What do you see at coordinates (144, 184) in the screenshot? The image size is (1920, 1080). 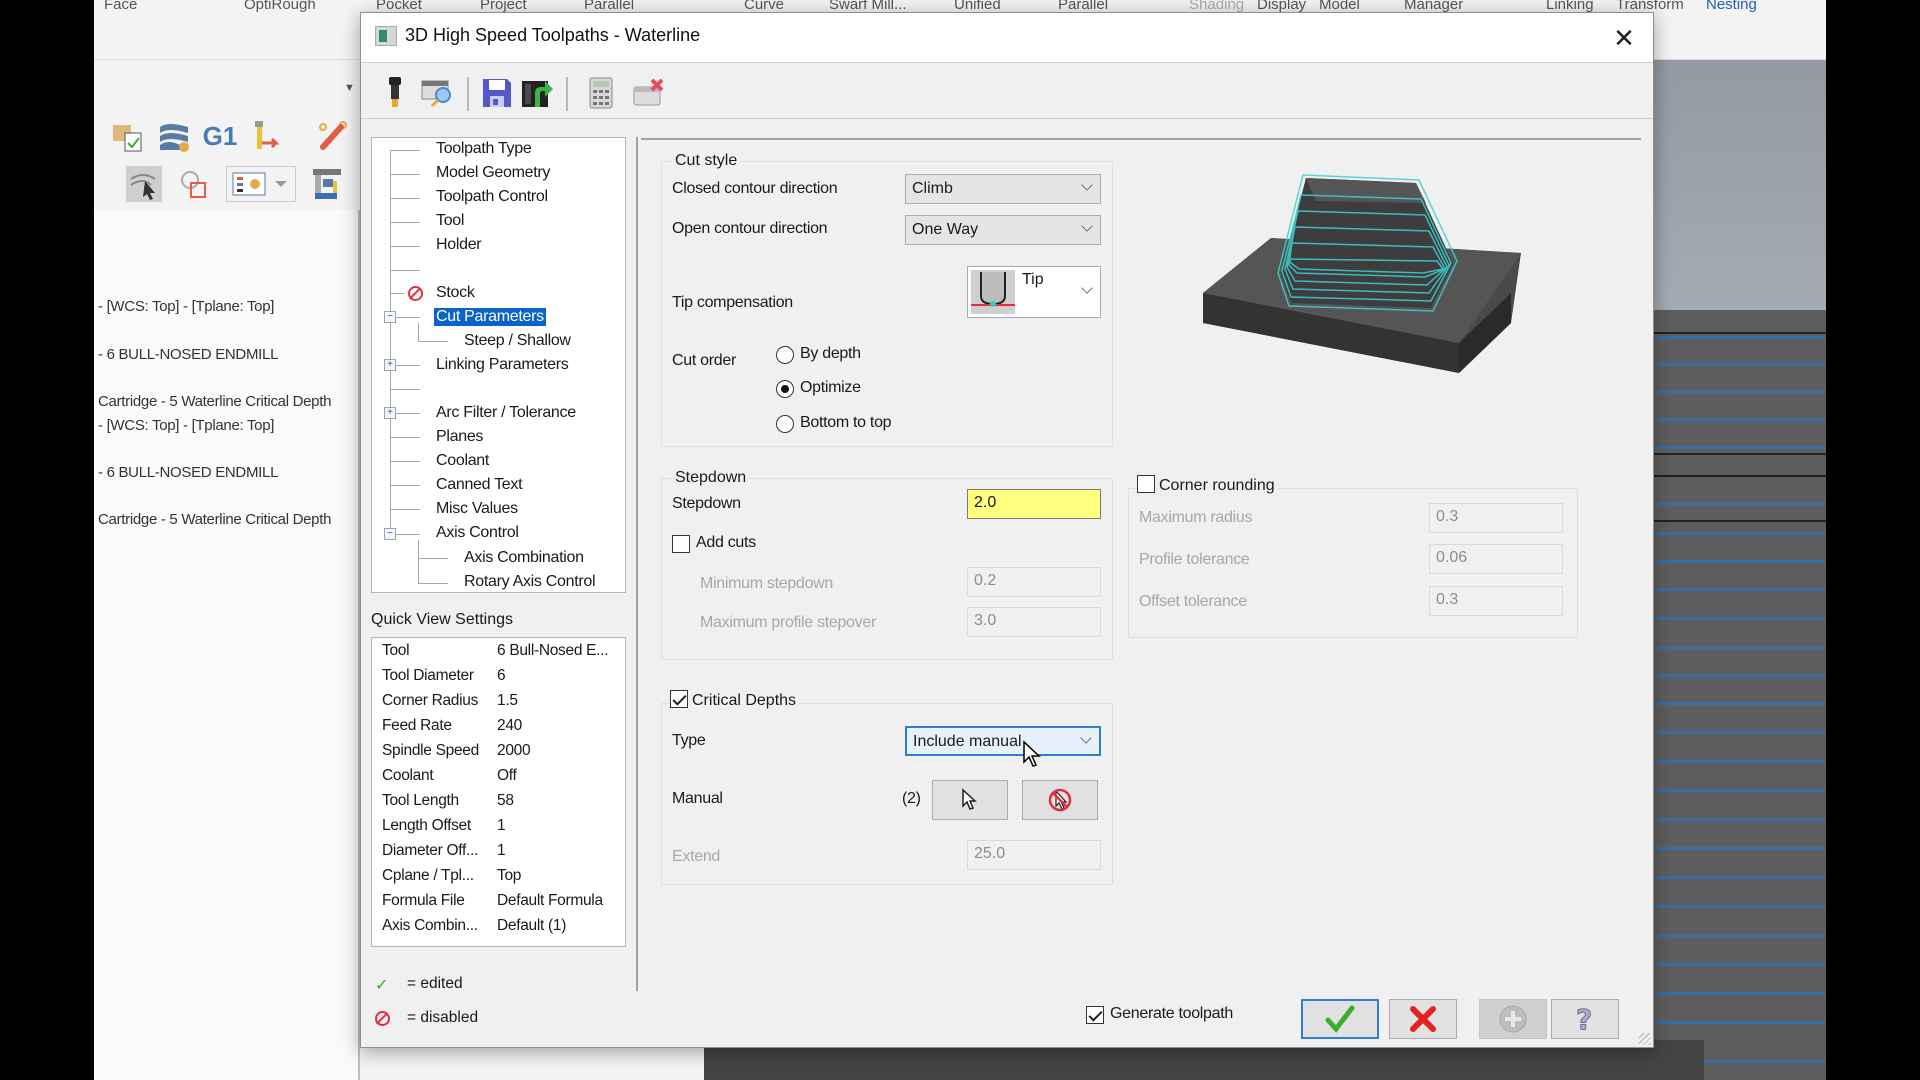 I see `select-toolpath-icon` at bounding box center [144, 184].